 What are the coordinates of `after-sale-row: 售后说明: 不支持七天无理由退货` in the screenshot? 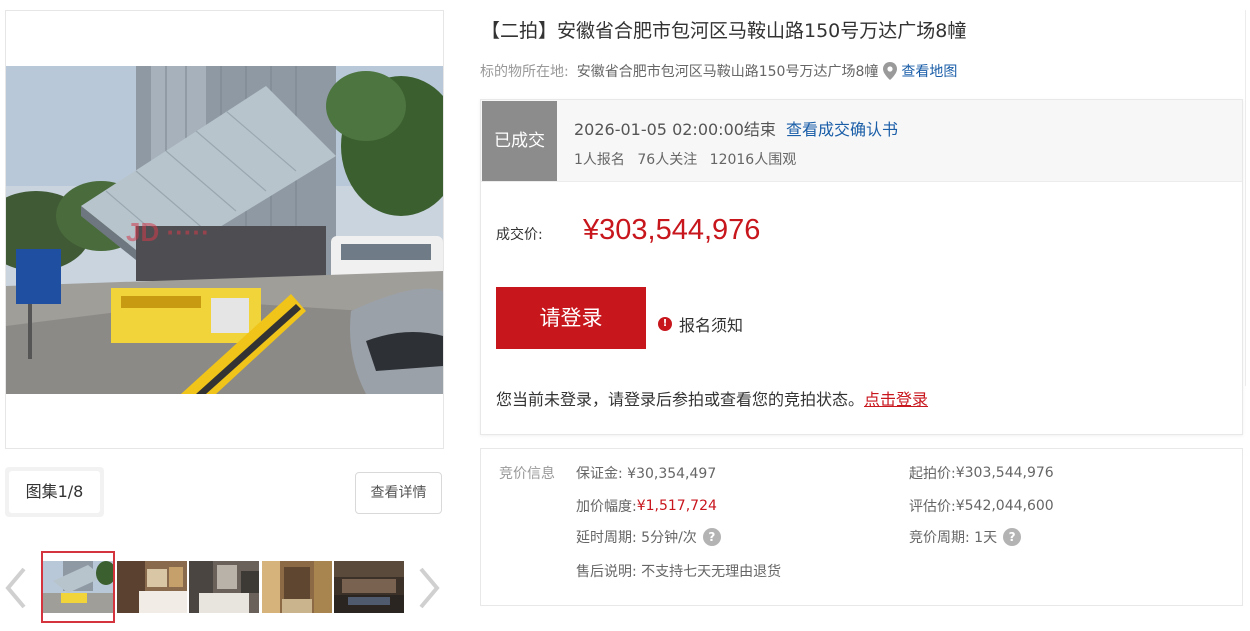 It's located at (678, 571).